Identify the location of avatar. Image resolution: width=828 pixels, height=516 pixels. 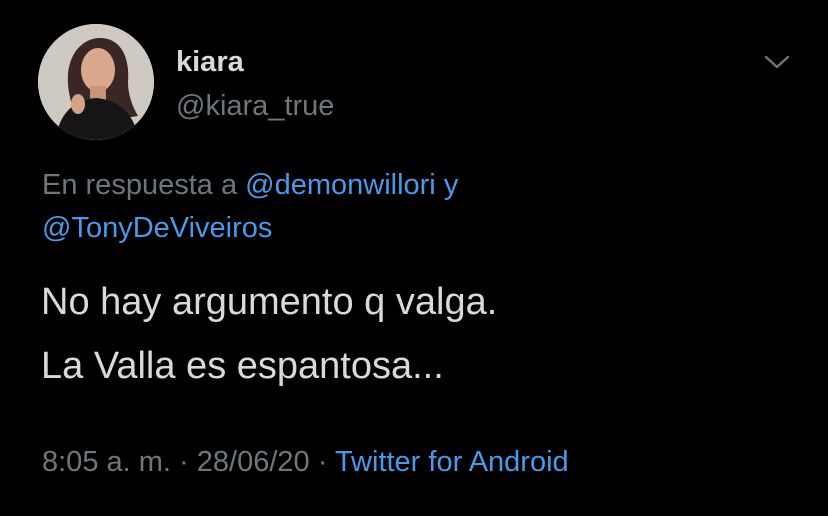
(96, 82).